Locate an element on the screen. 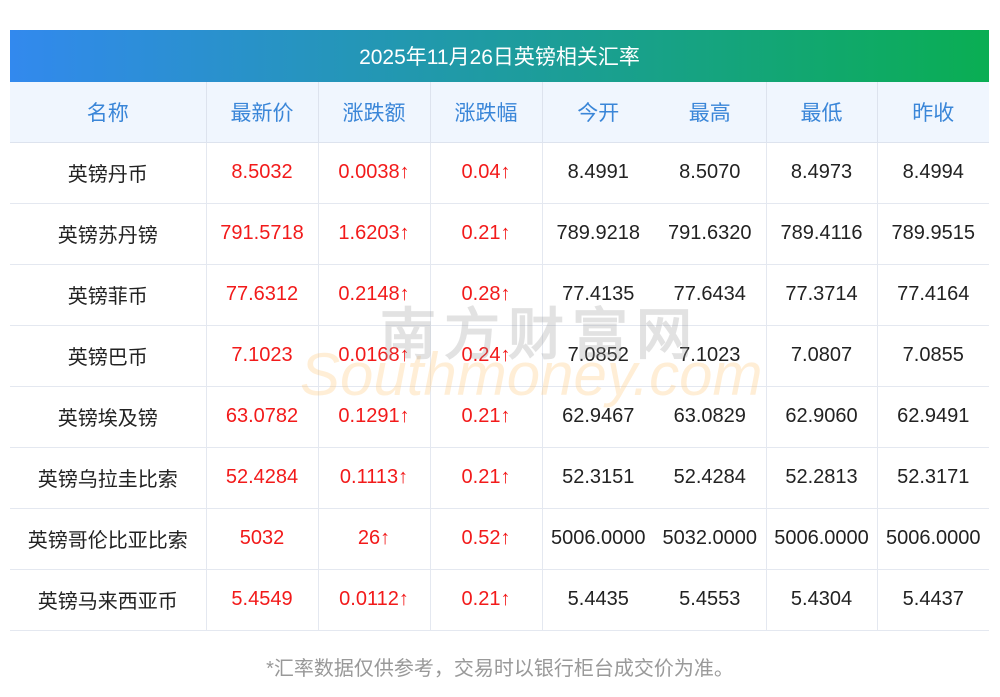 This screenshot has width=1000, height=697. cell-latest: 5032 is located at coordinates (262, 539).